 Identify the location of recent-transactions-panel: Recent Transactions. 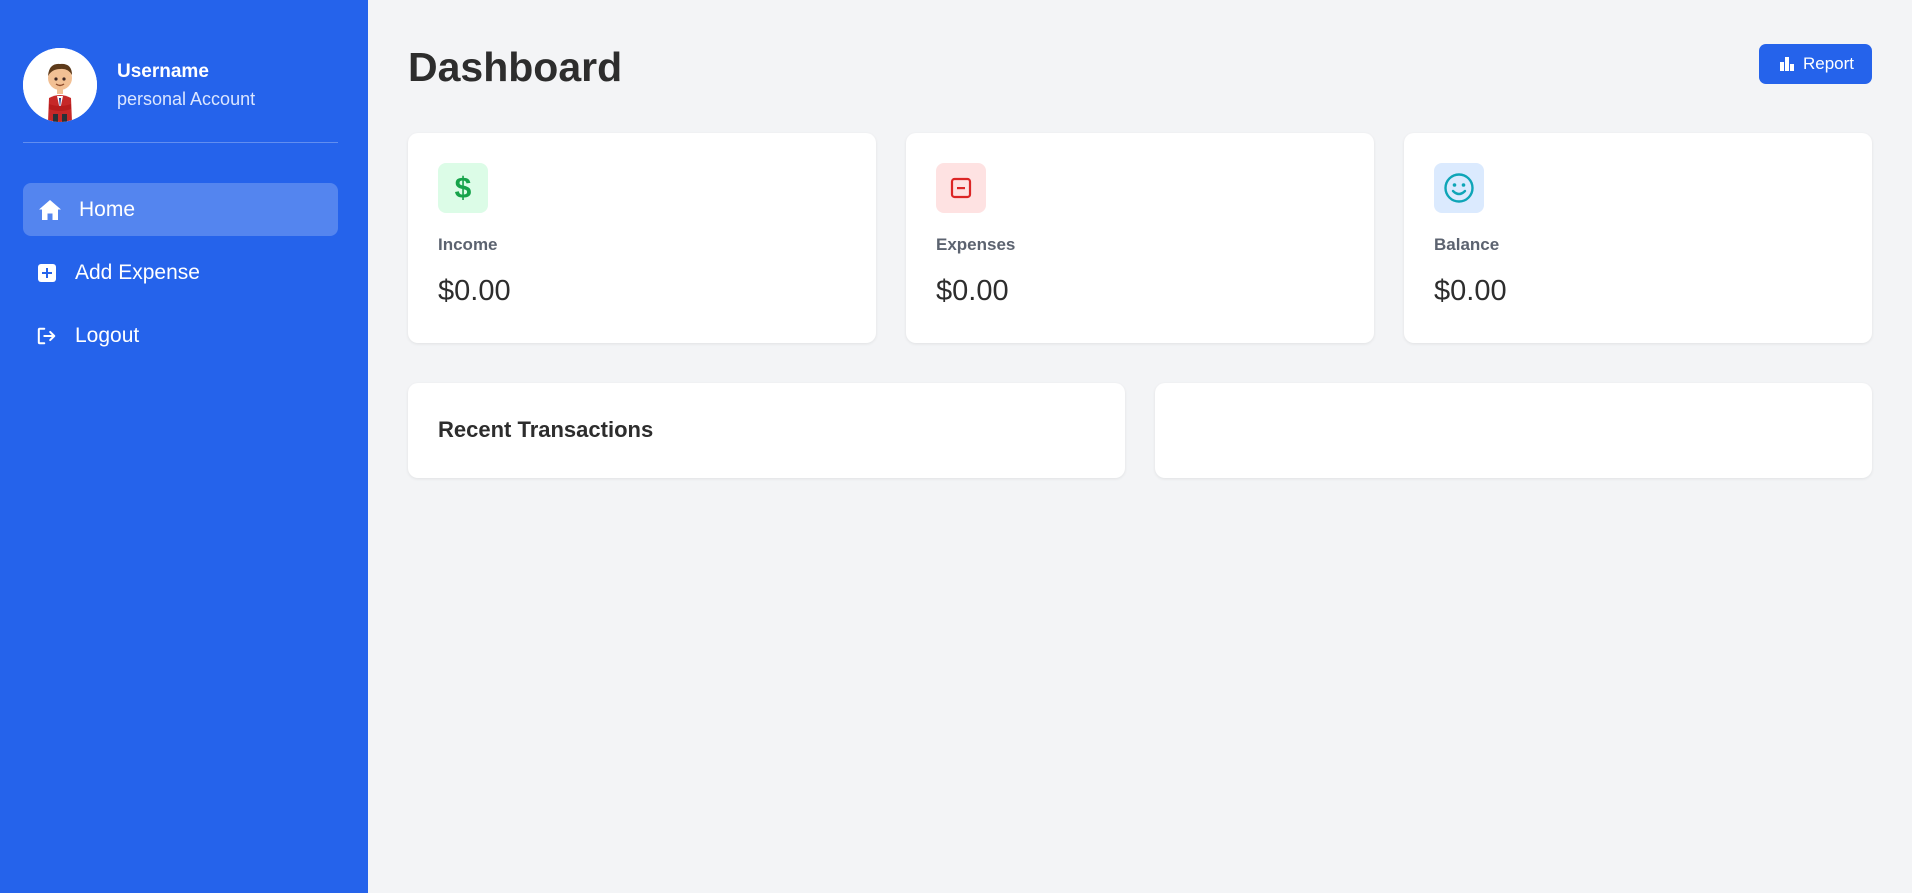
(766, 430).